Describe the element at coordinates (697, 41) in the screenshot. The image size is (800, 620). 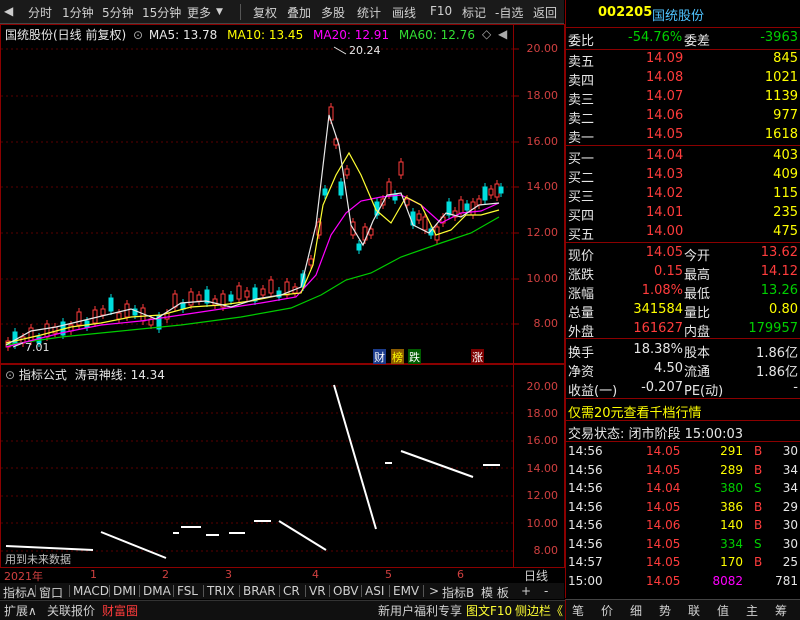
I see `weicha-label: 委差` at that location.